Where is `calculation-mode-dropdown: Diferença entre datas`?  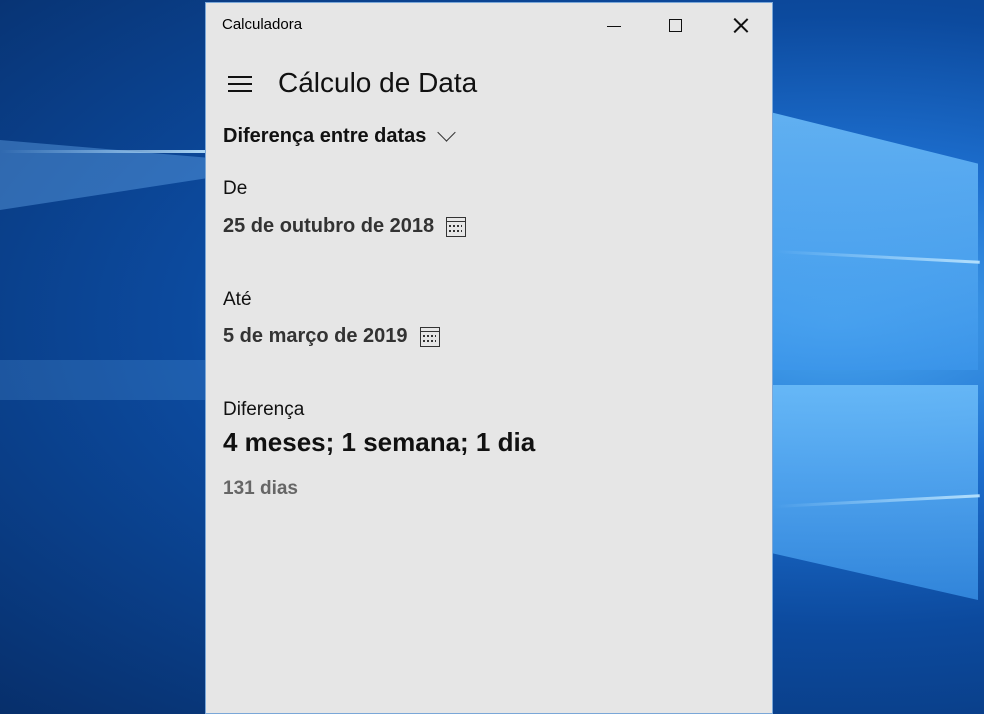
calculation-mode-dropdown: Diferença entre datas is located at coordinates (340, 135).